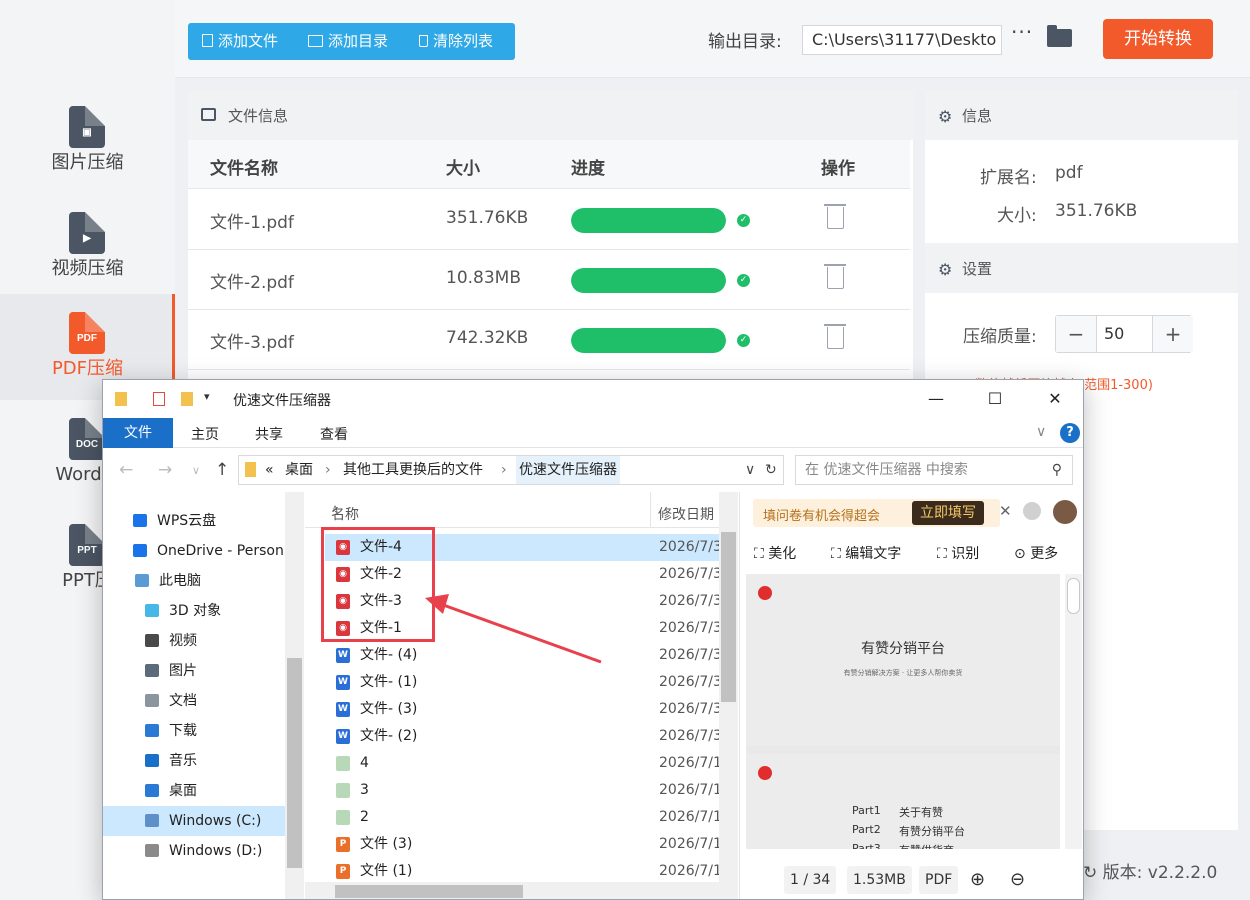 Image resolution: width=1250 pixels, height=900 pixels. Describe the element at coordinates (977, 880) in the screenshot. I see `zoom-in-icon: ⊕` at that location.